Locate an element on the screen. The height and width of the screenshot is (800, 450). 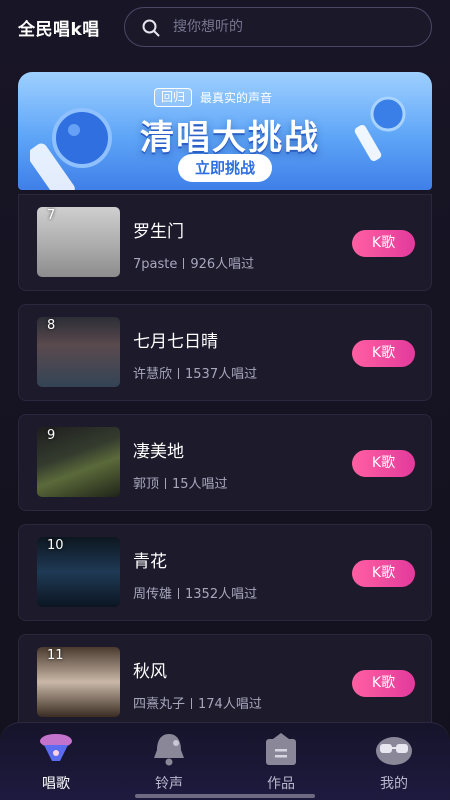
banner-subtitle-text: 最真实的声音 is located at coordinates (236, 97).